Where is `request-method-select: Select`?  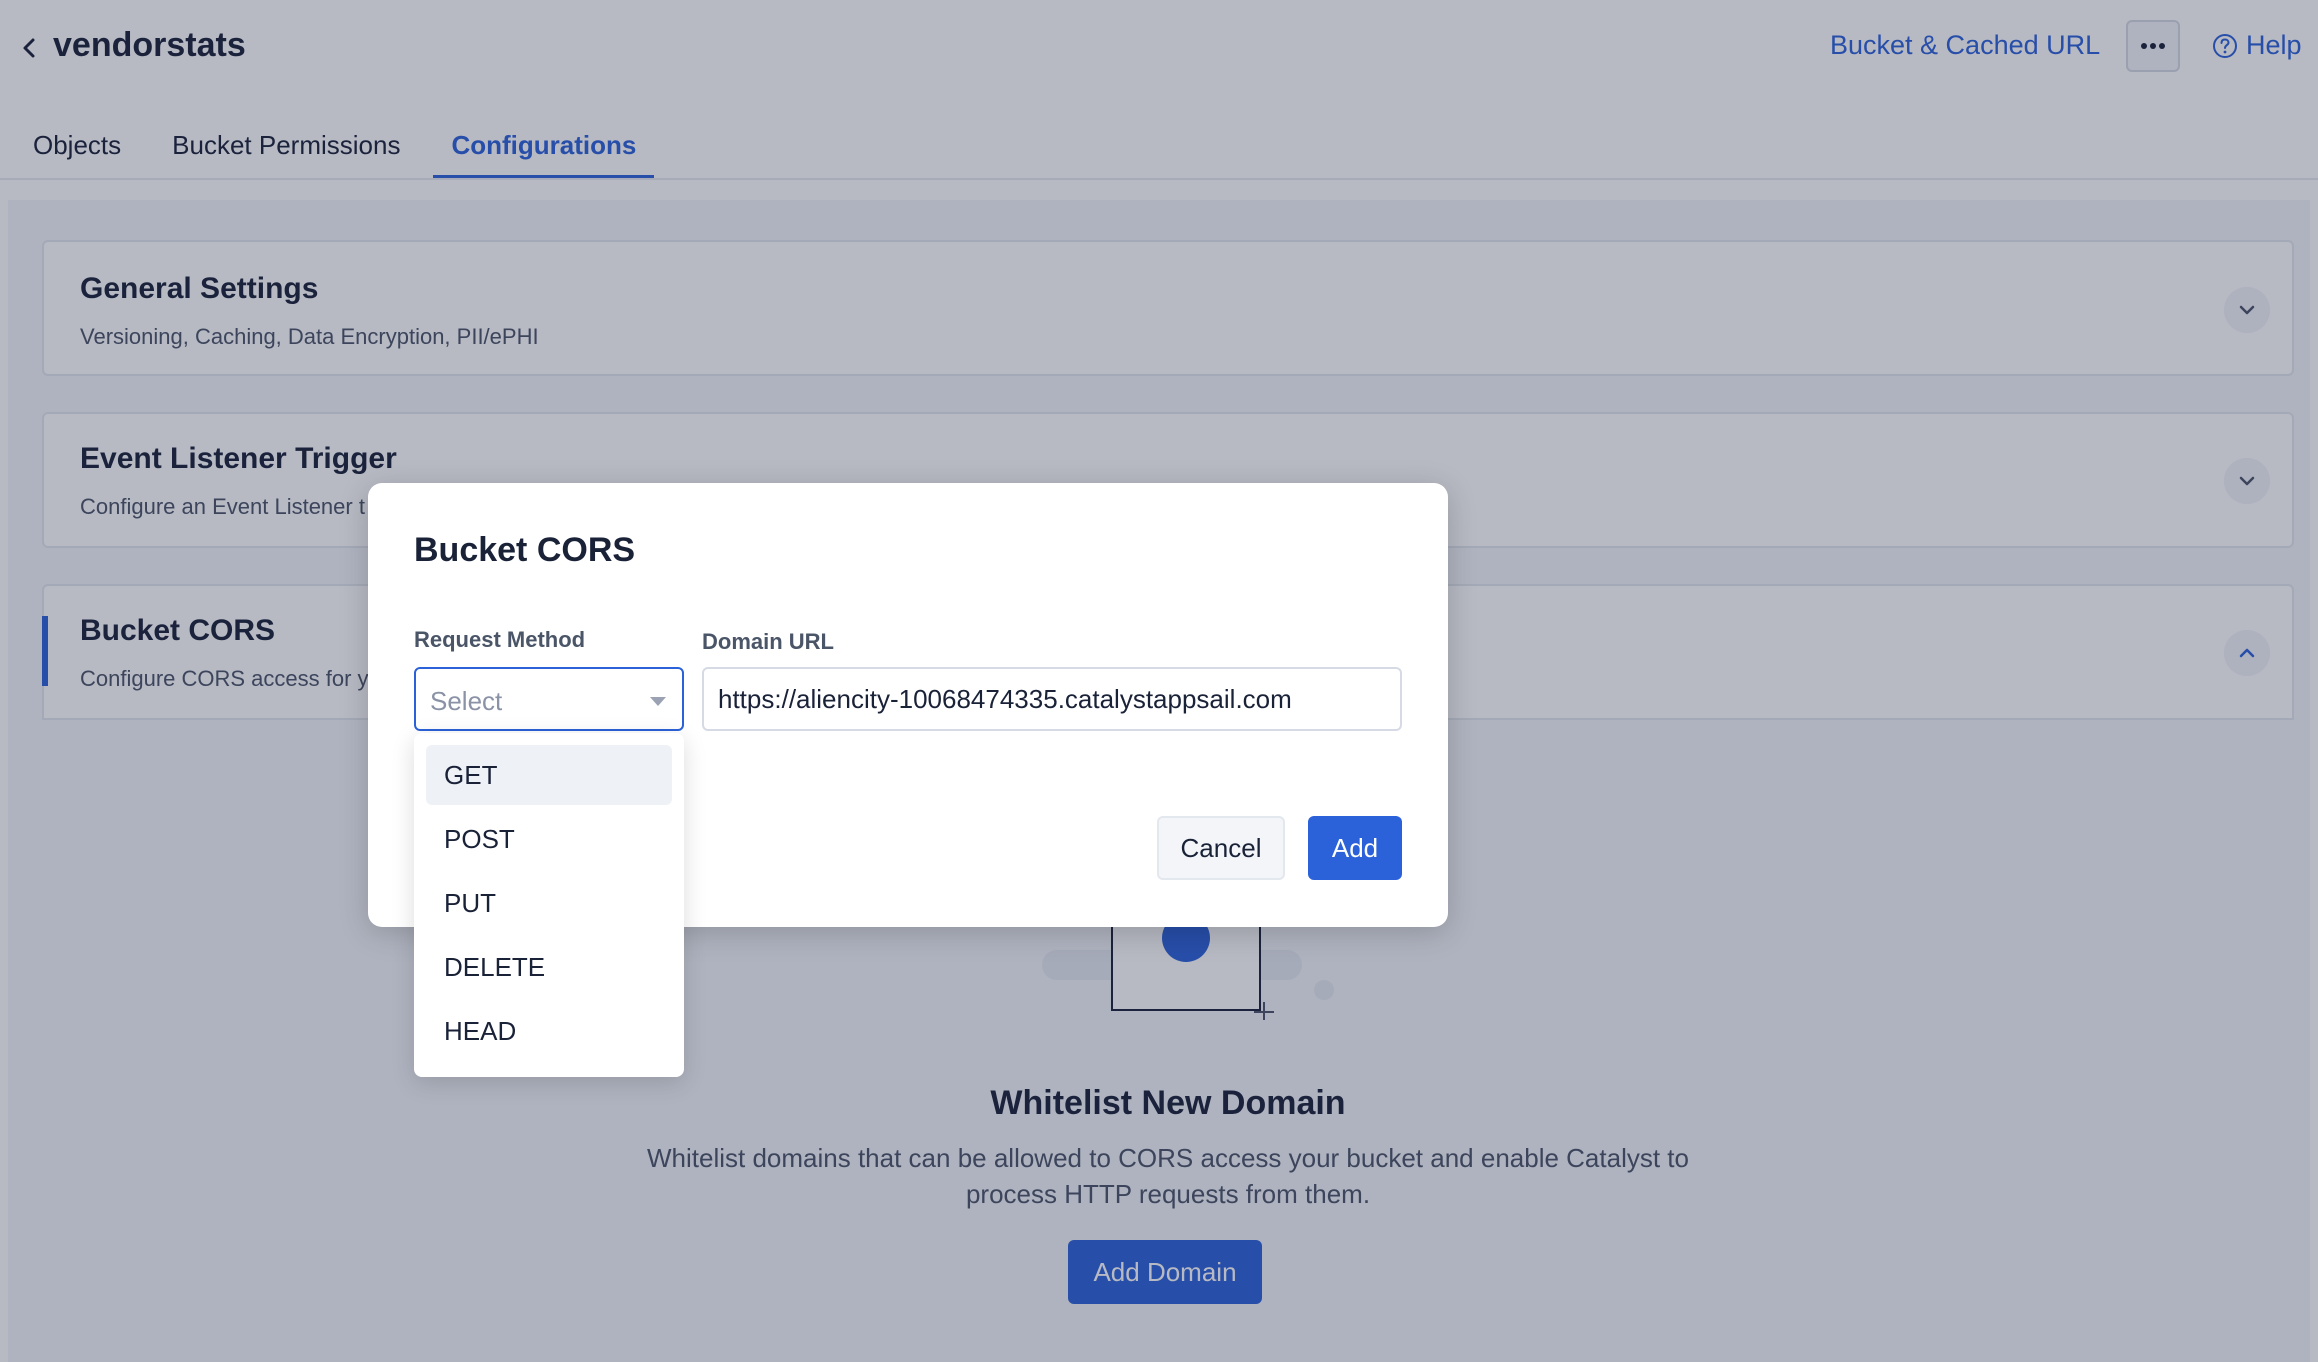 request-method-select: Select is located at coordinates (549, 699).